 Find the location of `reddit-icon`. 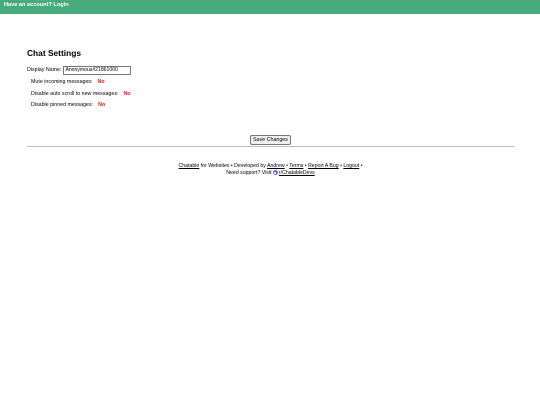

reddit-icon is located at coordinates (275, 172).